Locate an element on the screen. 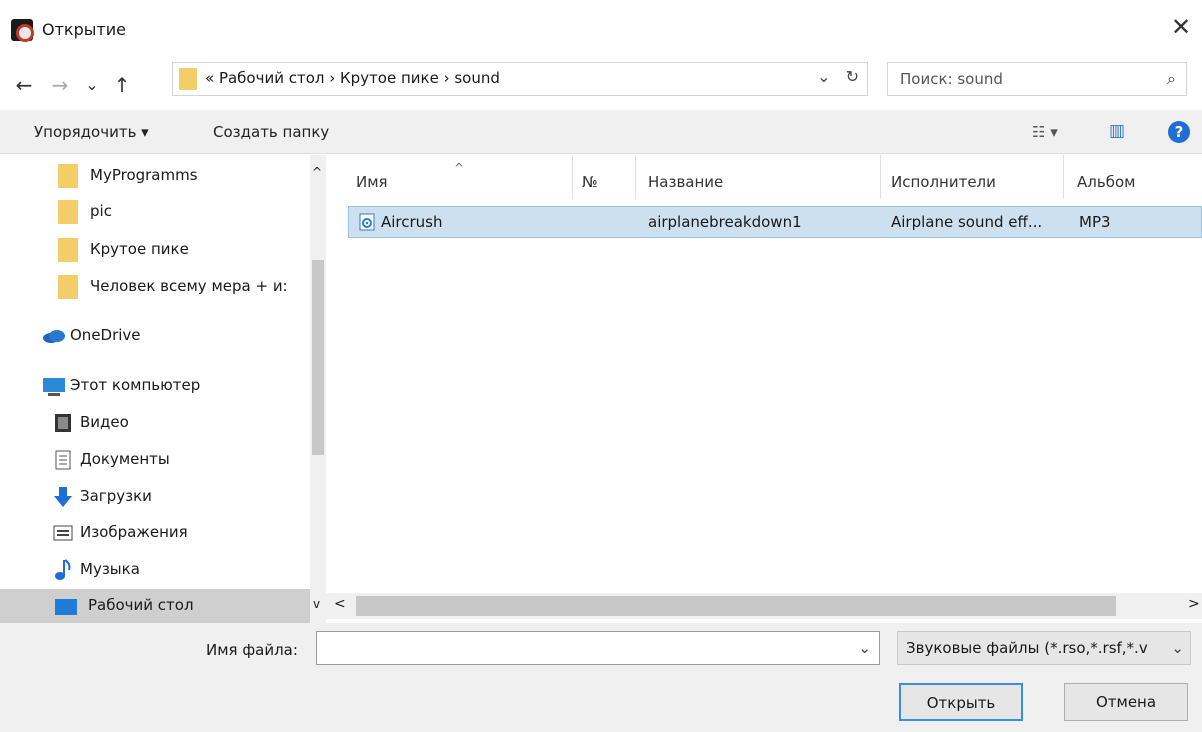  horizontal-scrollbar: < > is located at coordinates (764, 606).